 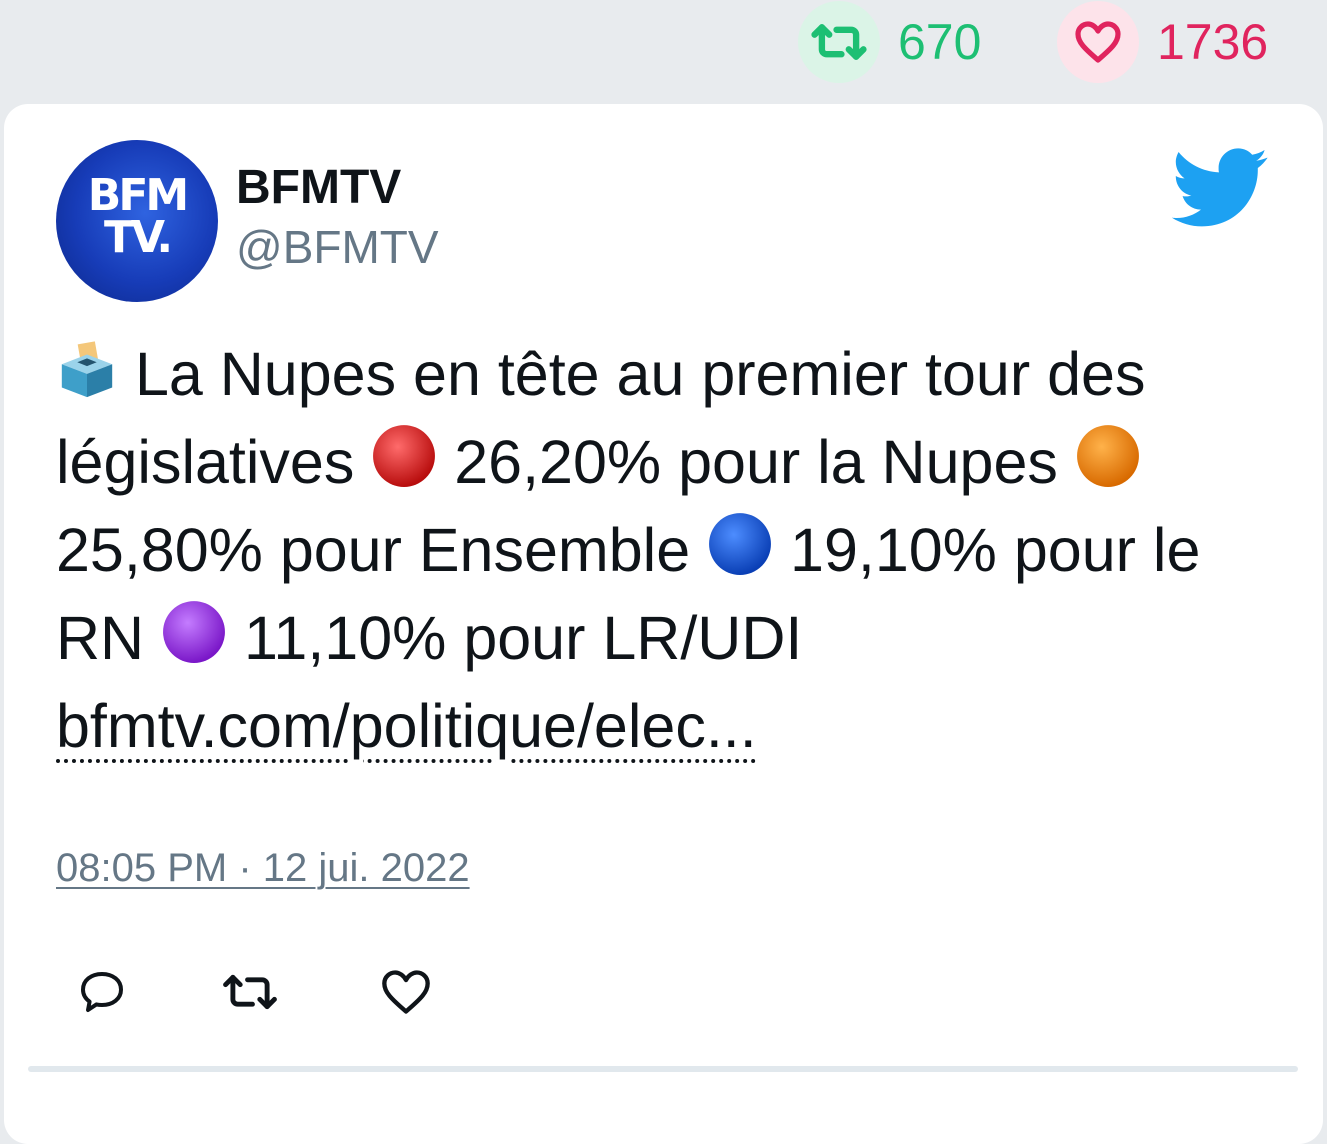 What do you see at coordinates (1098, 42) in the screenshot?
I see `heart-icon` at bounding box center [1098, 42].